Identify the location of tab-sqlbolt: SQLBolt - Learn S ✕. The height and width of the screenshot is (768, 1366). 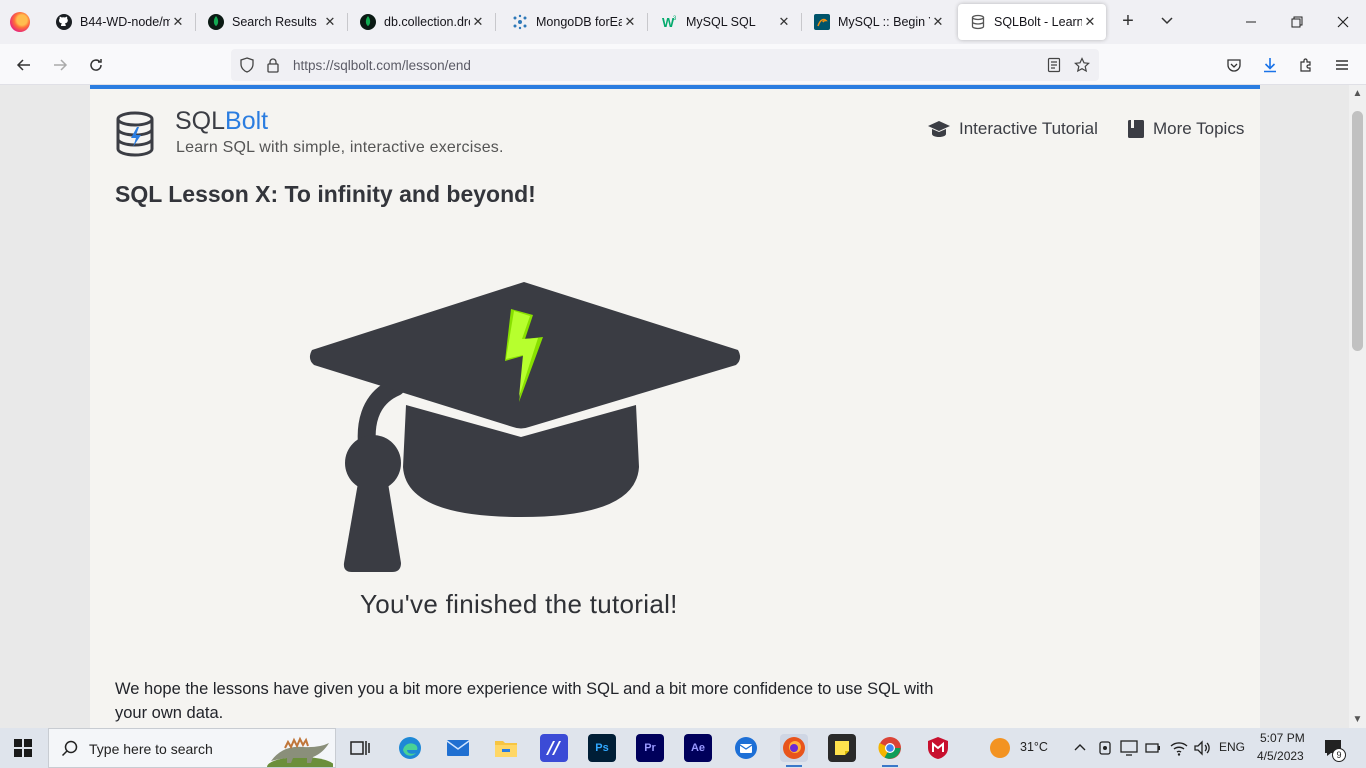
(1032, 22).